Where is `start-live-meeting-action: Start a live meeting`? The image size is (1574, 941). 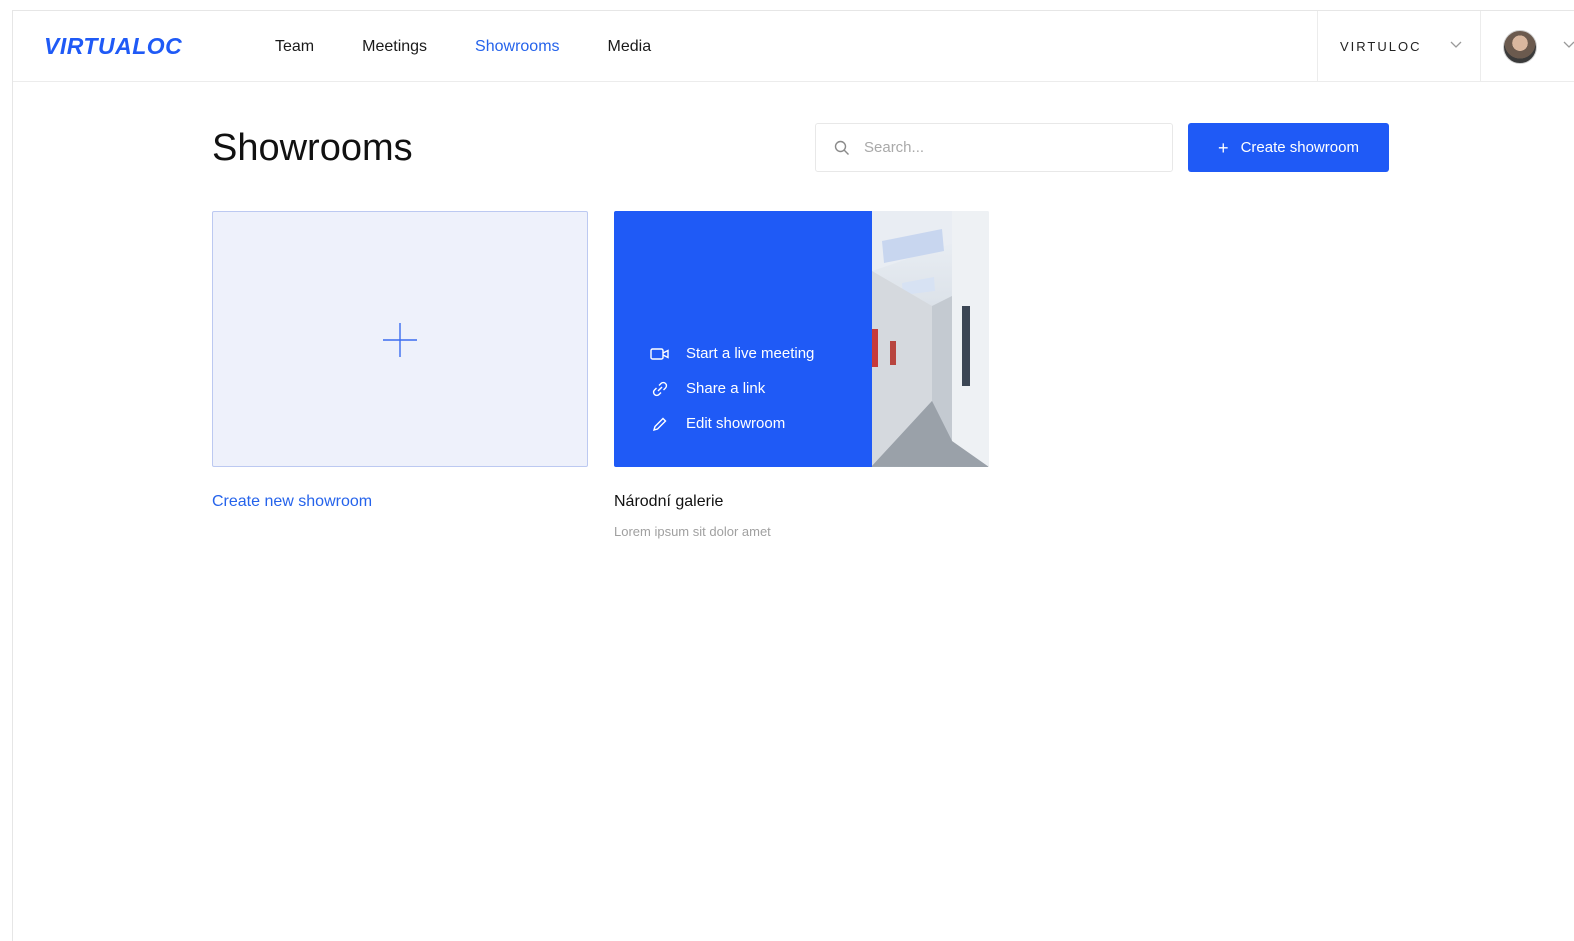 start-live-meeting-action: Start a live meeting is located at coordinates (732, 353).